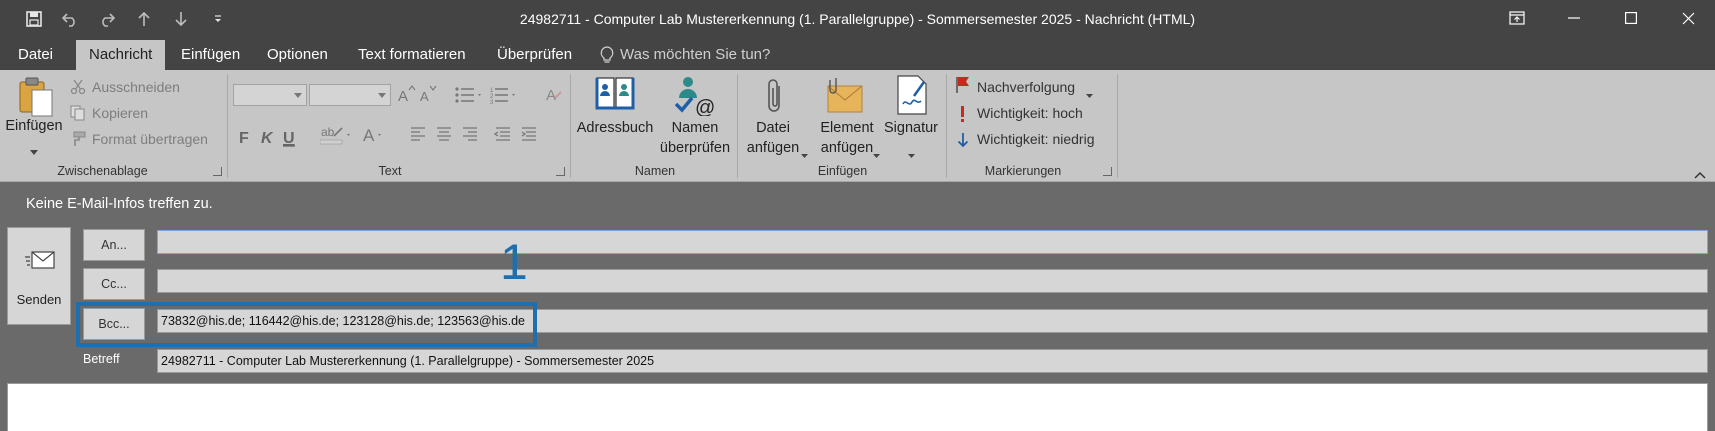  Describe the element at coordinates (615, 96) in the screenshot. I see `address-book-icon` at that location.